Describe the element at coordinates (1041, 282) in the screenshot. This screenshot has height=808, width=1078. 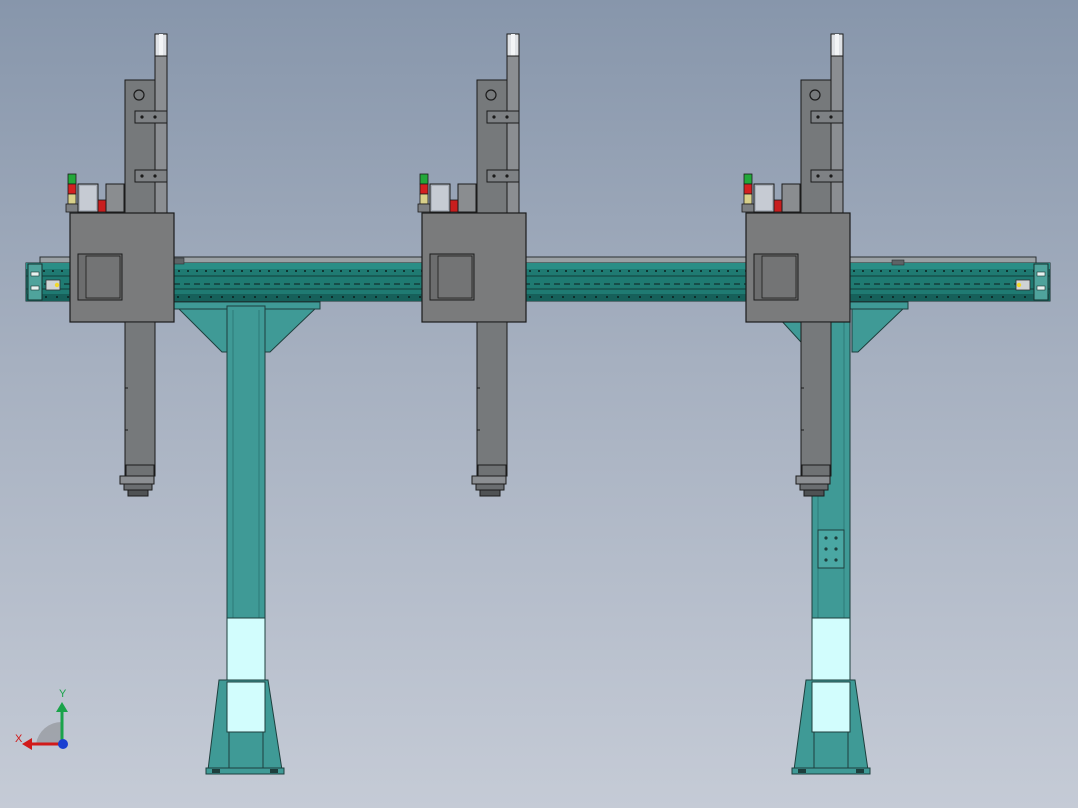
I see `rail-end-right` at that location.